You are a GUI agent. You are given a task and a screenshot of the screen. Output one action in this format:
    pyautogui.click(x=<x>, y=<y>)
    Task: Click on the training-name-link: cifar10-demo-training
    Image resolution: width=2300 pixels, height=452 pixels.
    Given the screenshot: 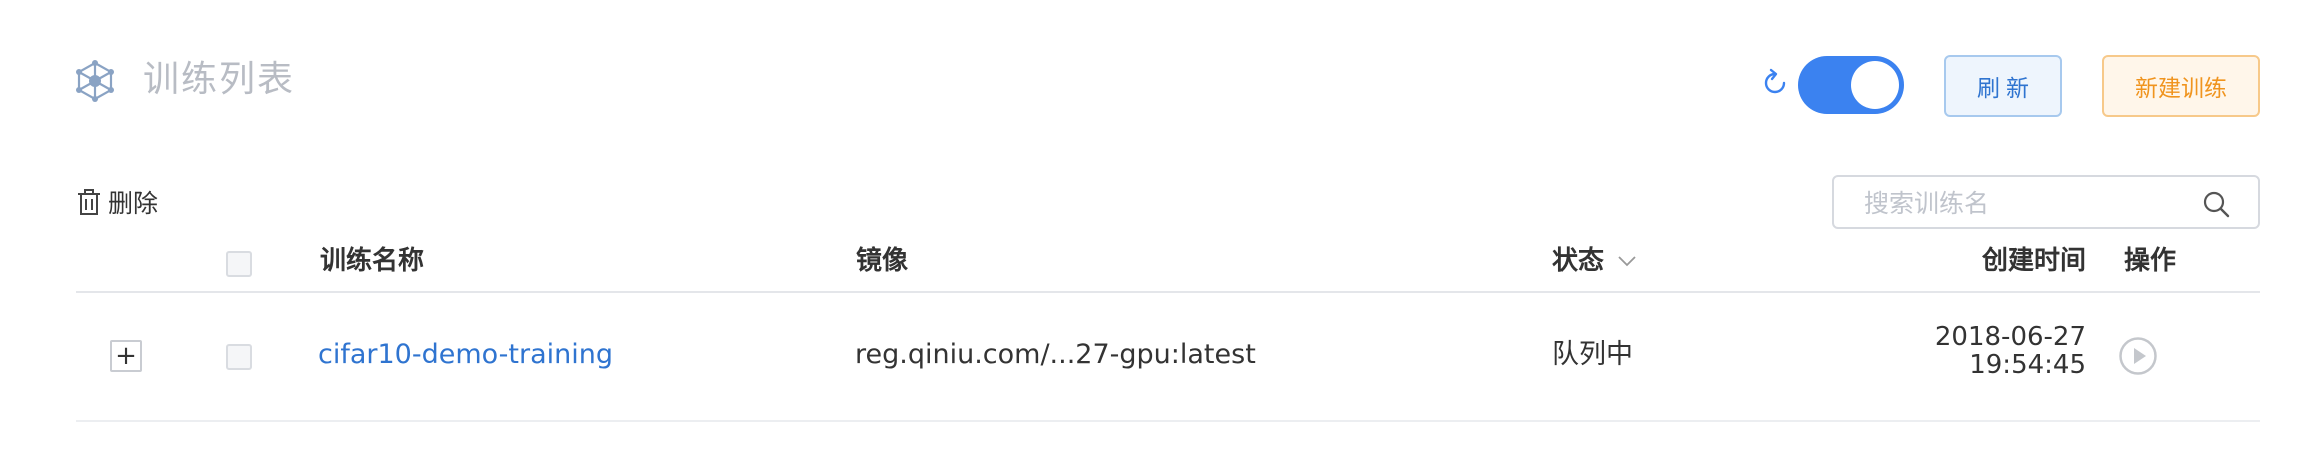 What is the action you would take?
    pyautogui.click(x=465, y=355)
    